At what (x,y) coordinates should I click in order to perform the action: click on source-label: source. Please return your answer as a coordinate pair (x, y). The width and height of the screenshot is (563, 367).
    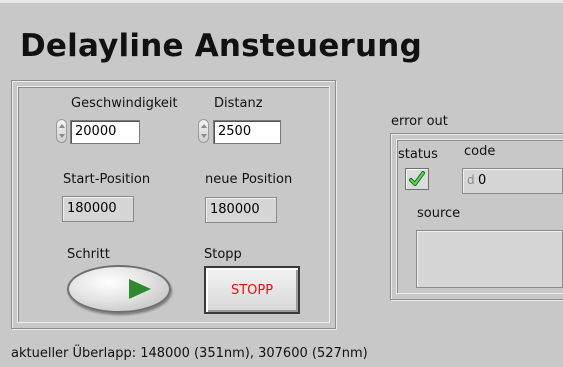
    Looking at the image, I should click on (439, 213).